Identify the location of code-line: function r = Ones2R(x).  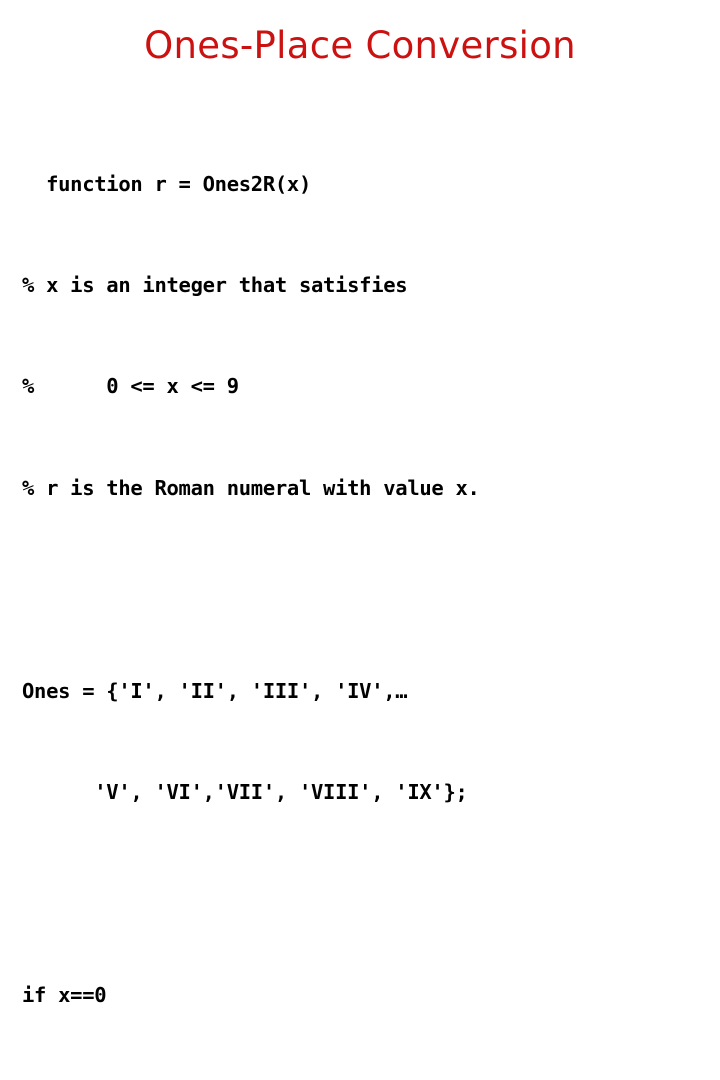
(167, 183).